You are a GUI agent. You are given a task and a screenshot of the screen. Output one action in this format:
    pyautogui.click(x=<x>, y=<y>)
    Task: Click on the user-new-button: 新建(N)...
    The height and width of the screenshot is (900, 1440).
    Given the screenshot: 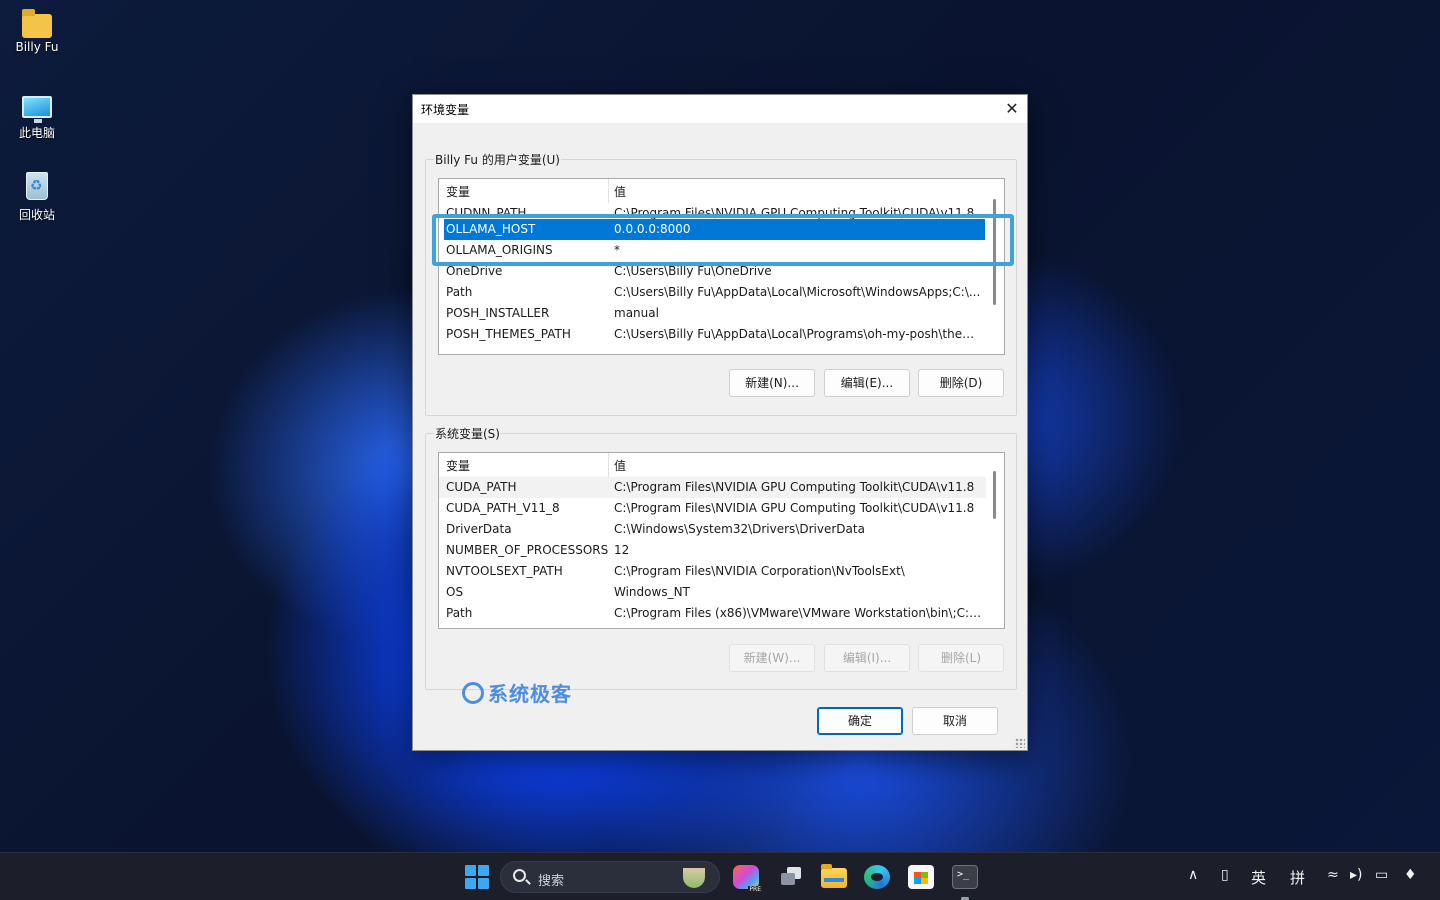 What is the action you would take?
    pyautogui.click(x=772, y=383)
    